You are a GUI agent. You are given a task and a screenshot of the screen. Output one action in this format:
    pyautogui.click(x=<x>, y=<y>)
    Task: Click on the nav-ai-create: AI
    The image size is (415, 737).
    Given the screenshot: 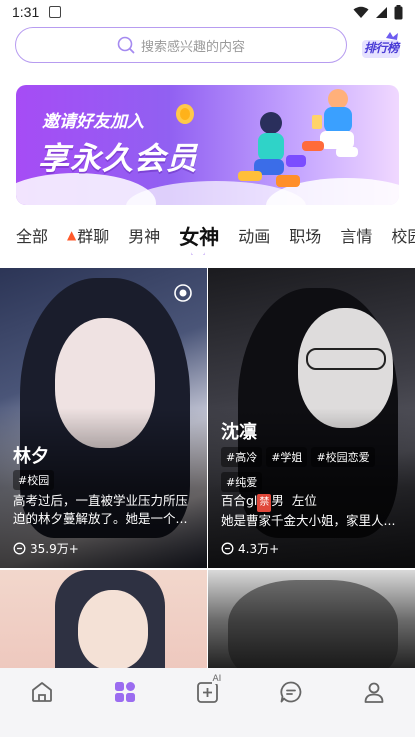 What is the action you would take?
    pyautogui.click(x=207, y=689)
    